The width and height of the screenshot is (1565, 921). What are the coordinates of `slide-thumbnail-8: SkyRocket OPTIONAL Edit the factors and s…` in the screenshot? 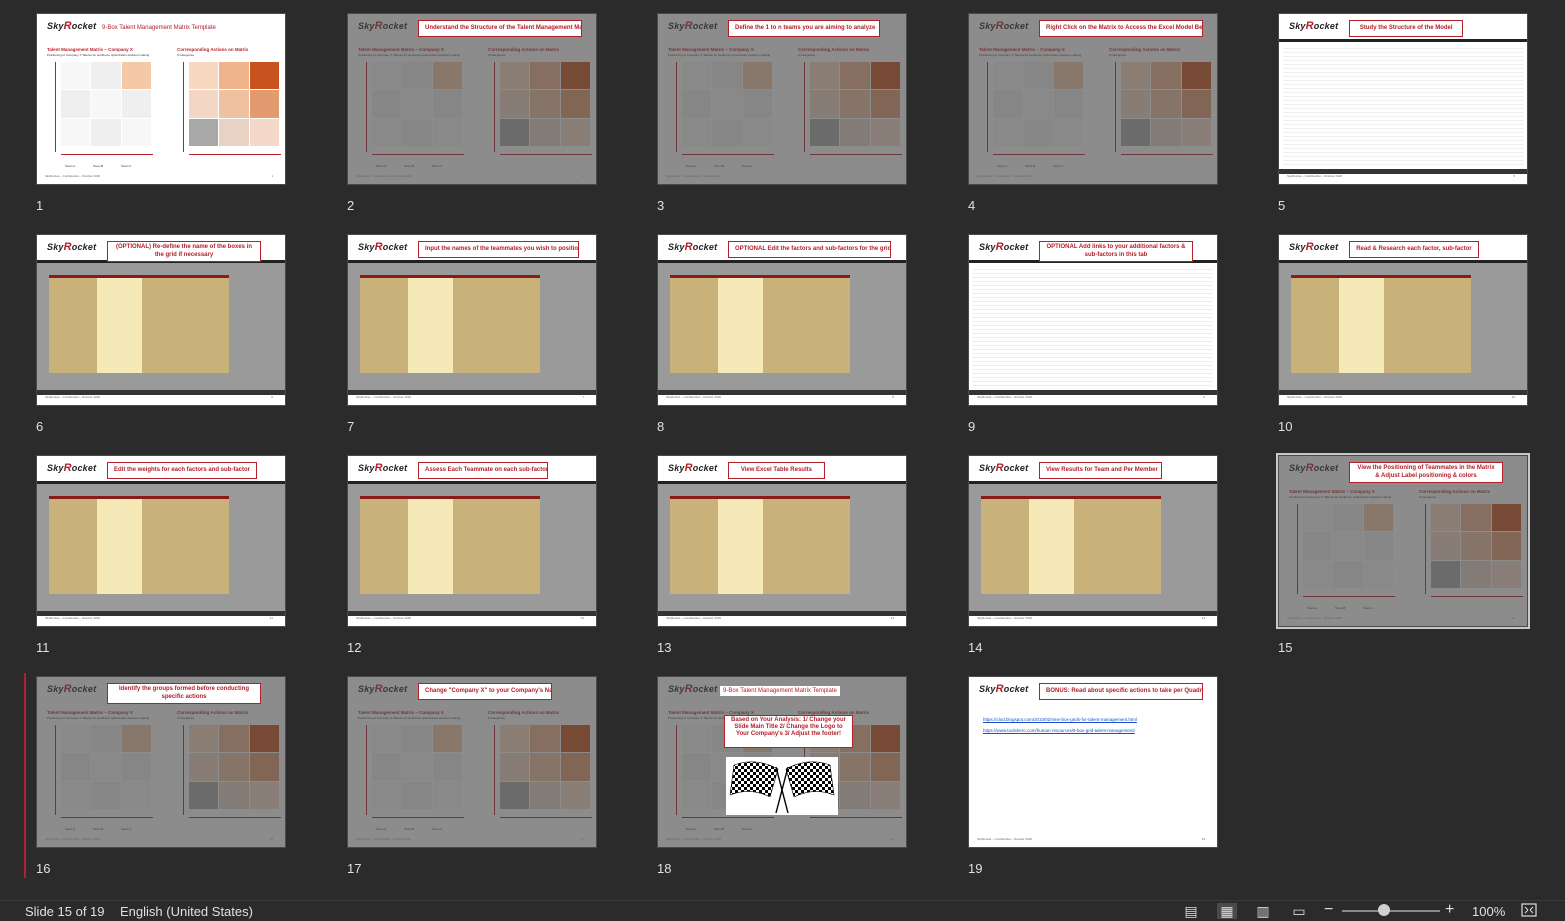 It's located at (782, 334).